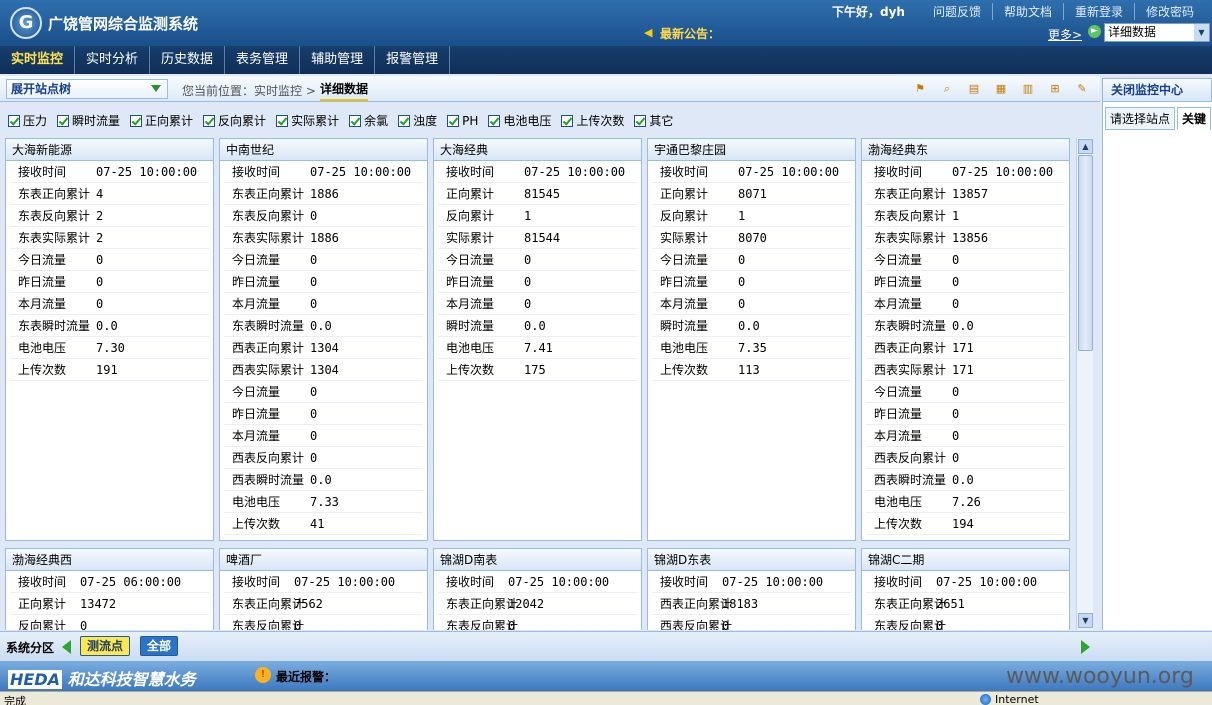 The height and width of the screenshot is (705, 1212). I want to click on prev-arrow-icon, so click(66, 647).